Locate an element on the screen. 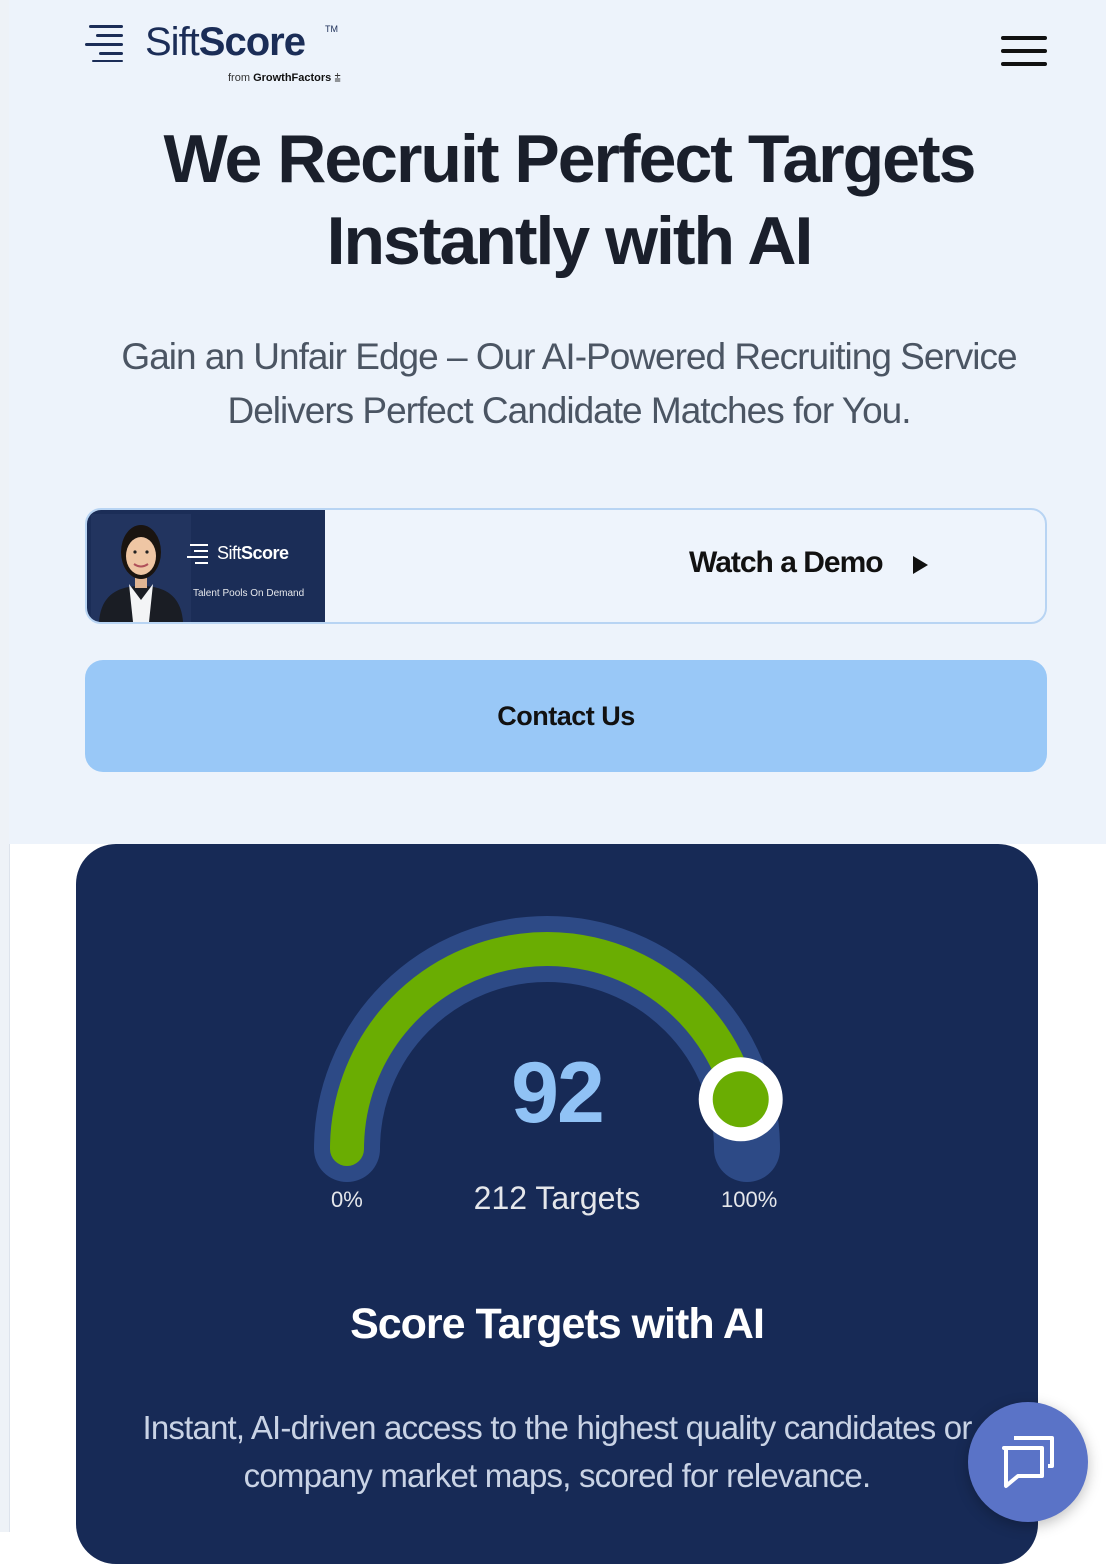 This screenshot has height=1564, width=1106. brand-wordmark: SiftScore is located at coordinates (225, 42).